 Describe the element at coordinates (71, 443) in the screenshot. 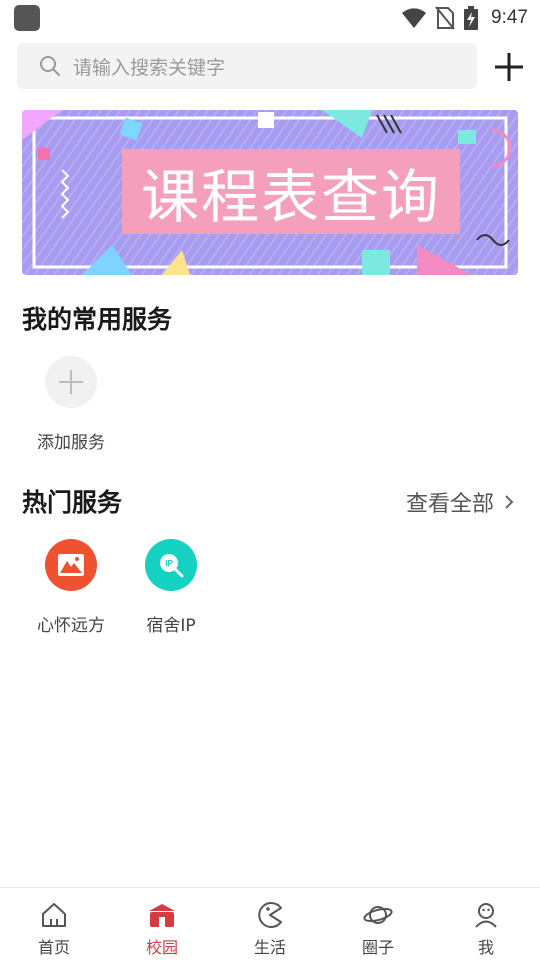

I see `add-service-label: 添加服务` at that location.